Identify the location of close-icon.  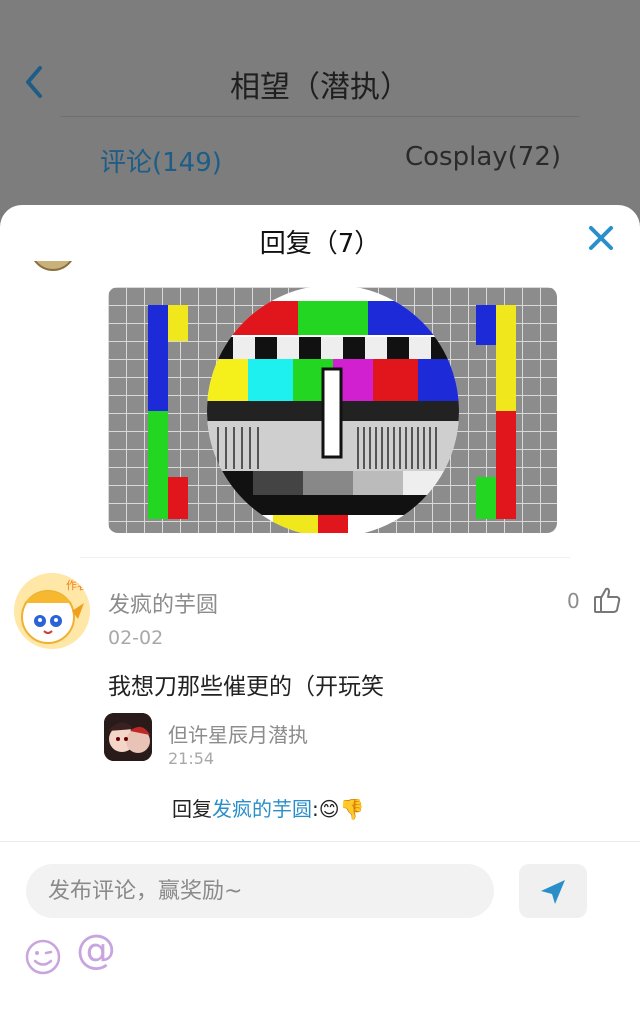
(601, 238).